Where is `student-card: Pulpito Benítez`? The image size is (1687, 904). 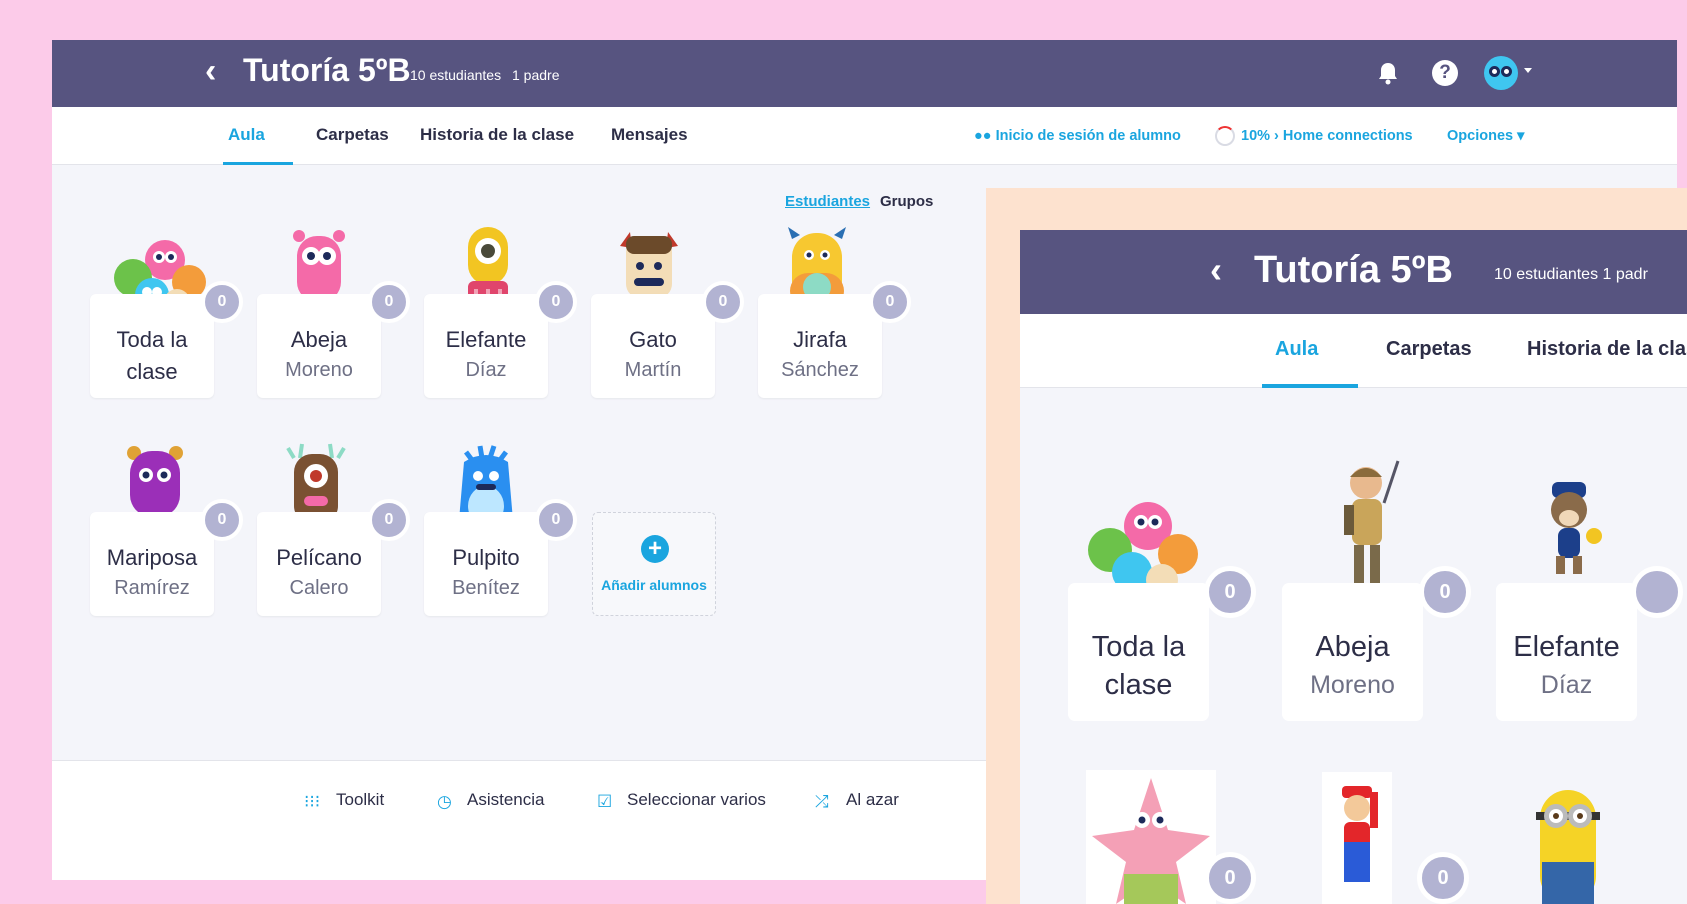 student-card: Pulpito Benítez is located at coordinates (486, 564).